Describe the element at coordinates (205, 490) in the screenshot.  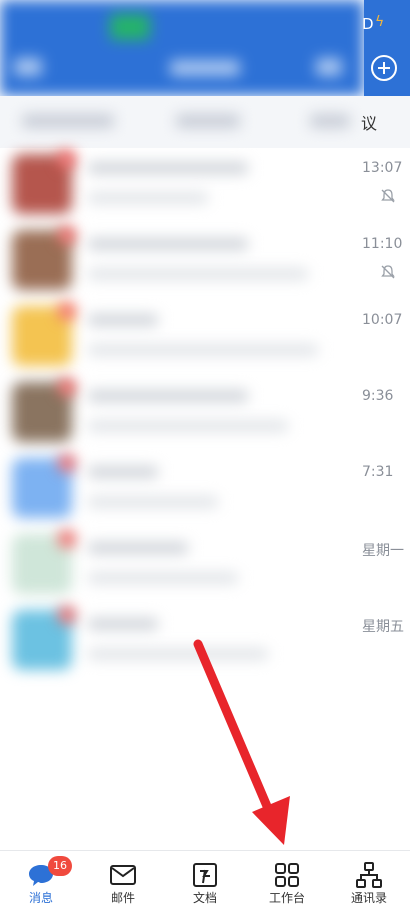
I see `list-item: 7:31` at that location.